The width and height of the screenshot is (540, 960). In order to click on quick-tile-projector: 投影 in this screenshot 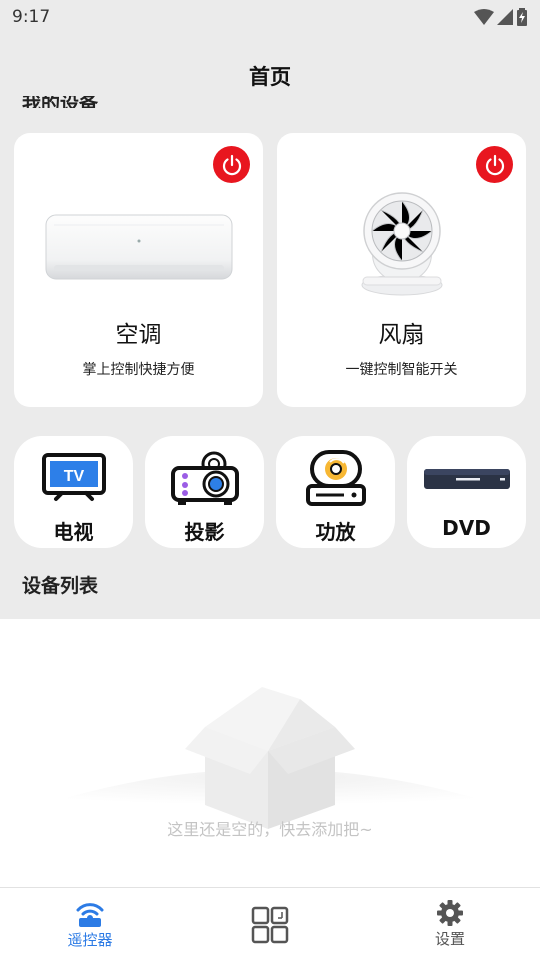, I will do `click(204, 492)`.